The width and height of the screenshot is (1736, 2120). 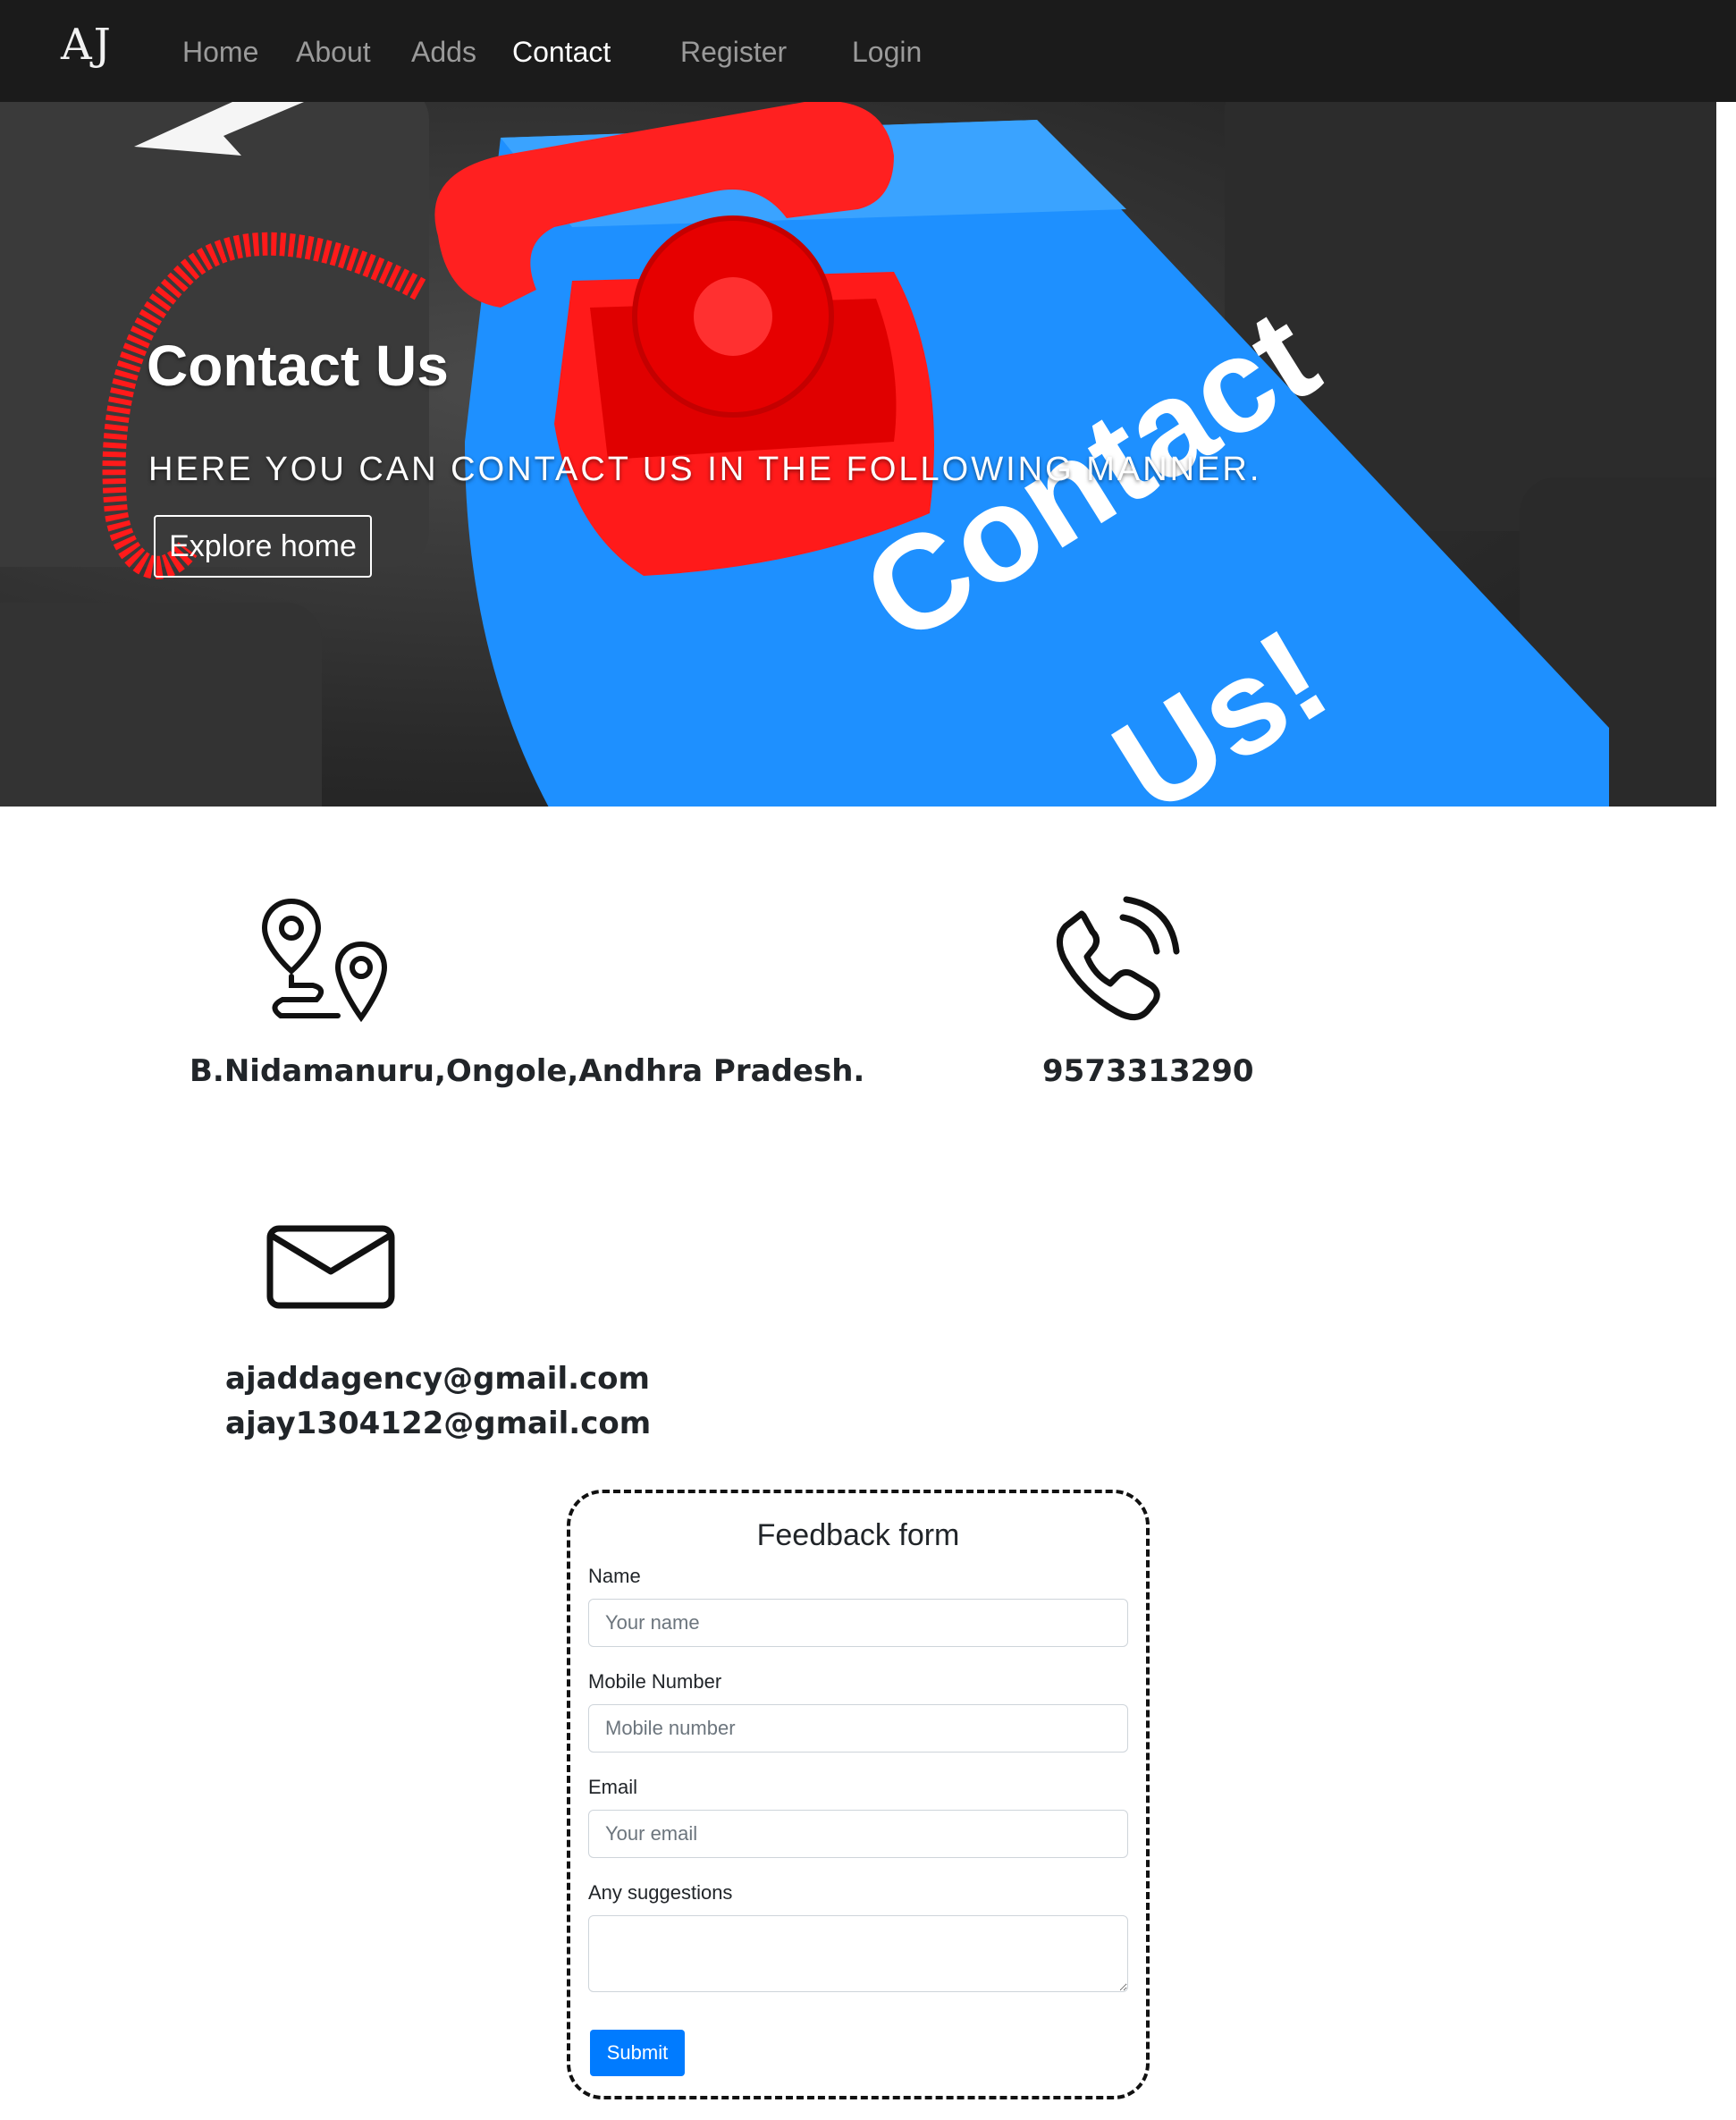 I want to click on phone-number-text: 9573313290, so click(x=1148, y=1071).